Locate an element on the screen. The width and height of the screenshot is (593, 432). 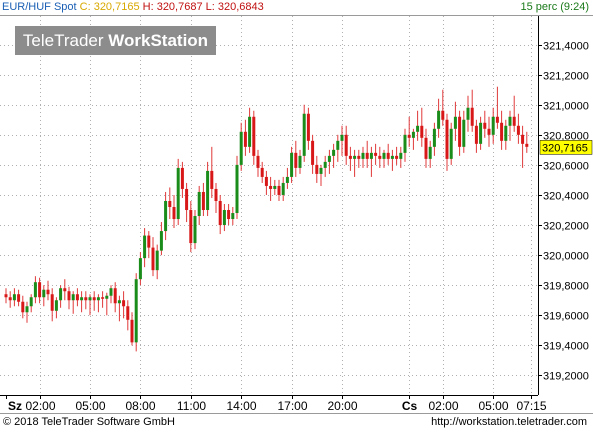
x-tick-label: 08:00 is located at coordinates (140, 406).